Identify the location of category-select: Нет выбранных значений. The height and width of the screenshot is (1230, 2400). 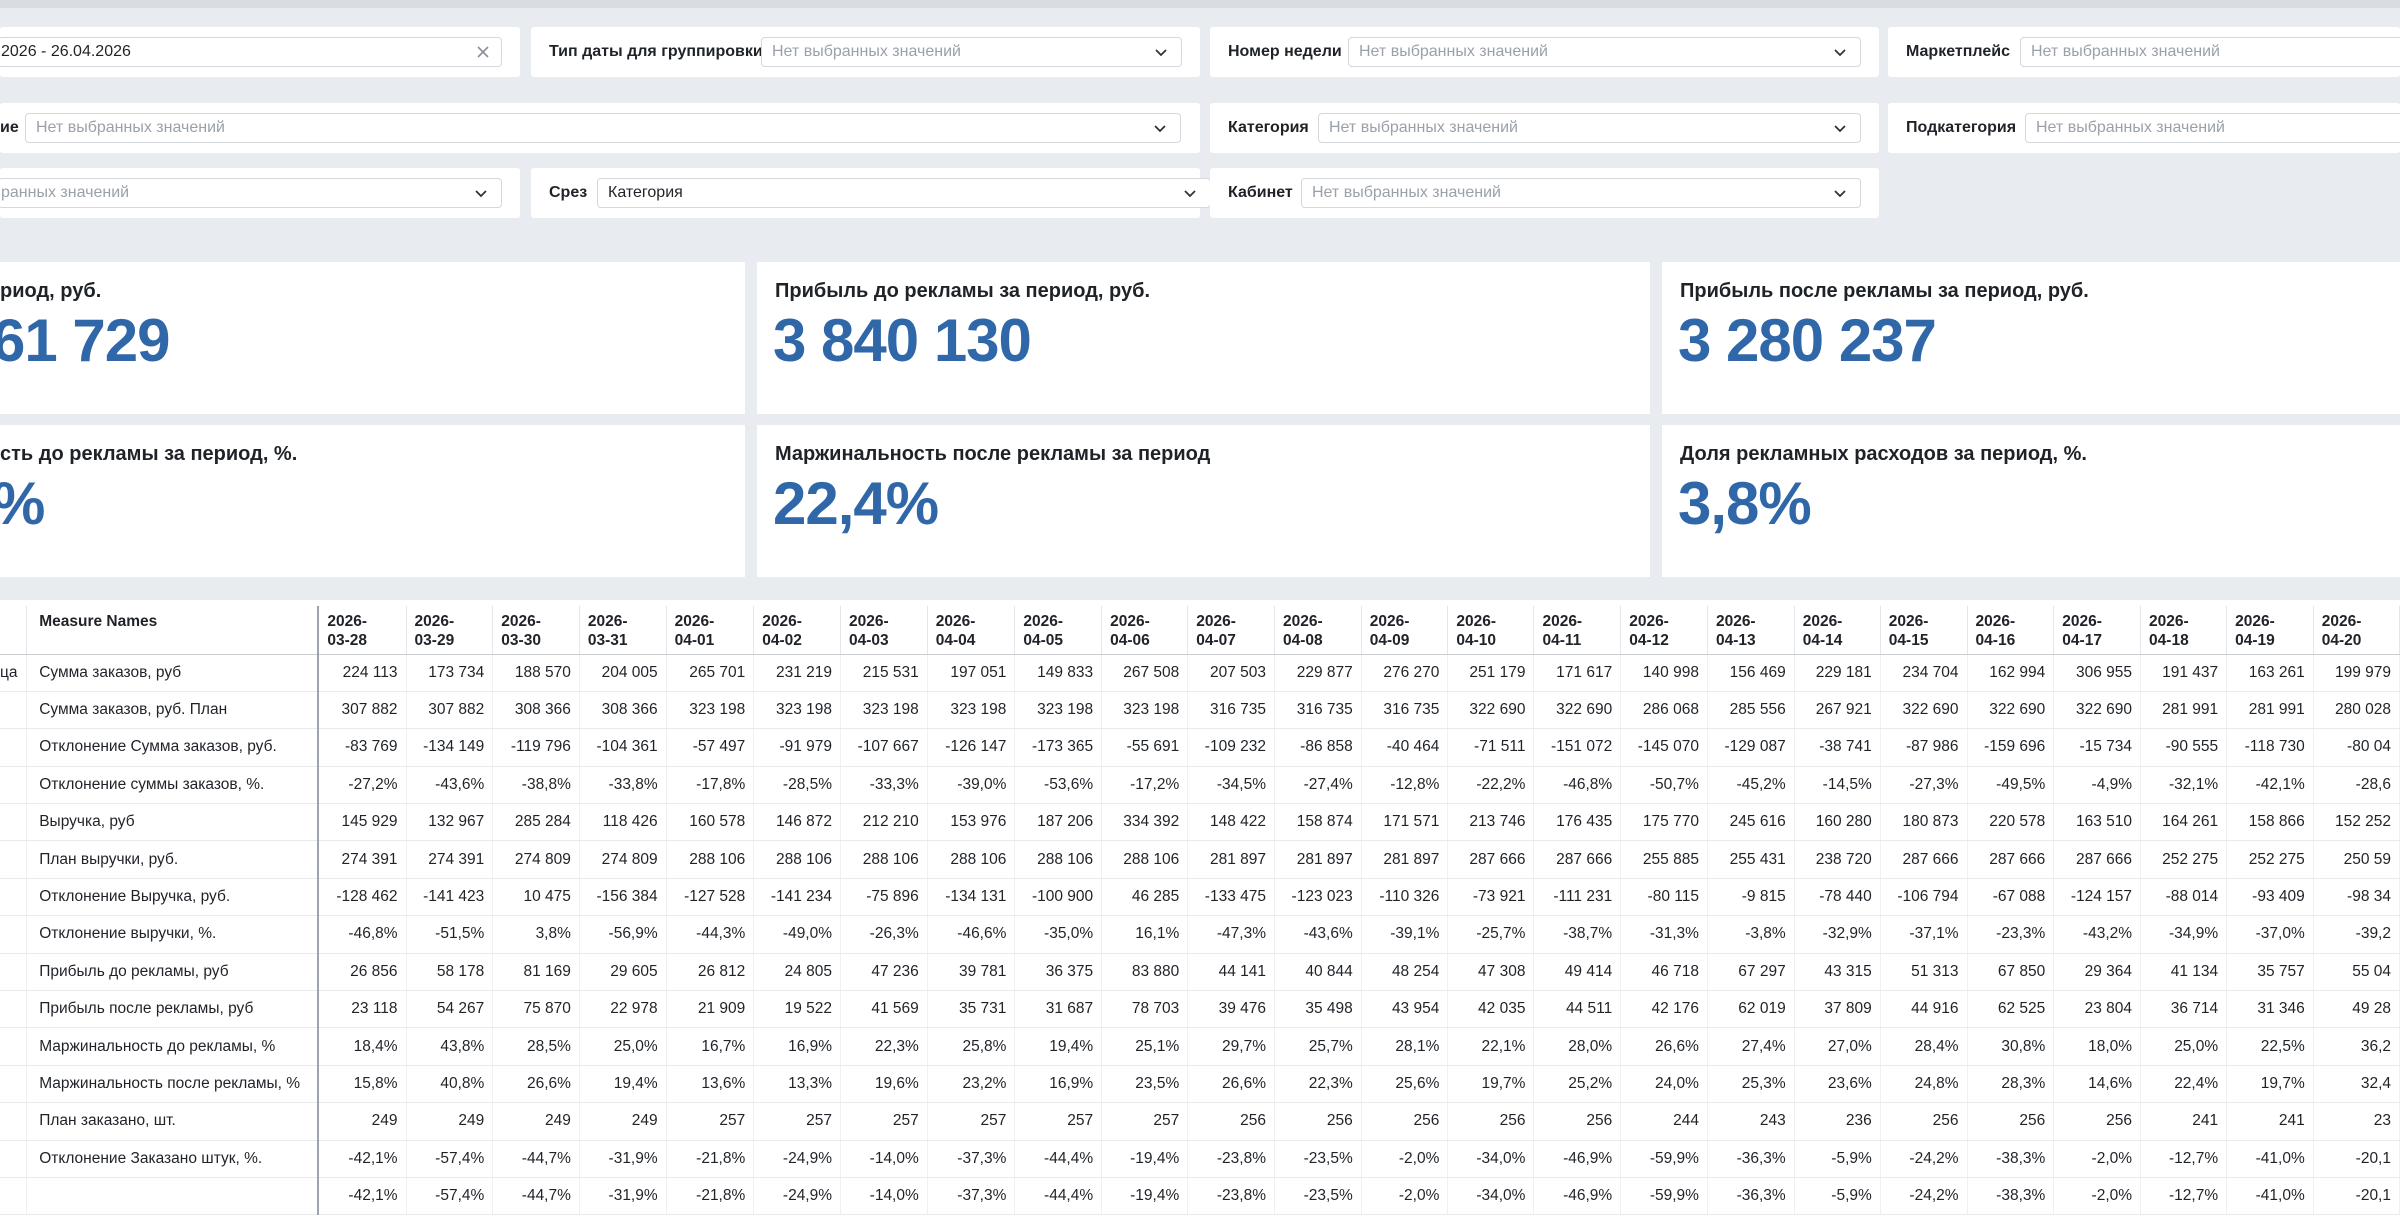
(1589, 128).